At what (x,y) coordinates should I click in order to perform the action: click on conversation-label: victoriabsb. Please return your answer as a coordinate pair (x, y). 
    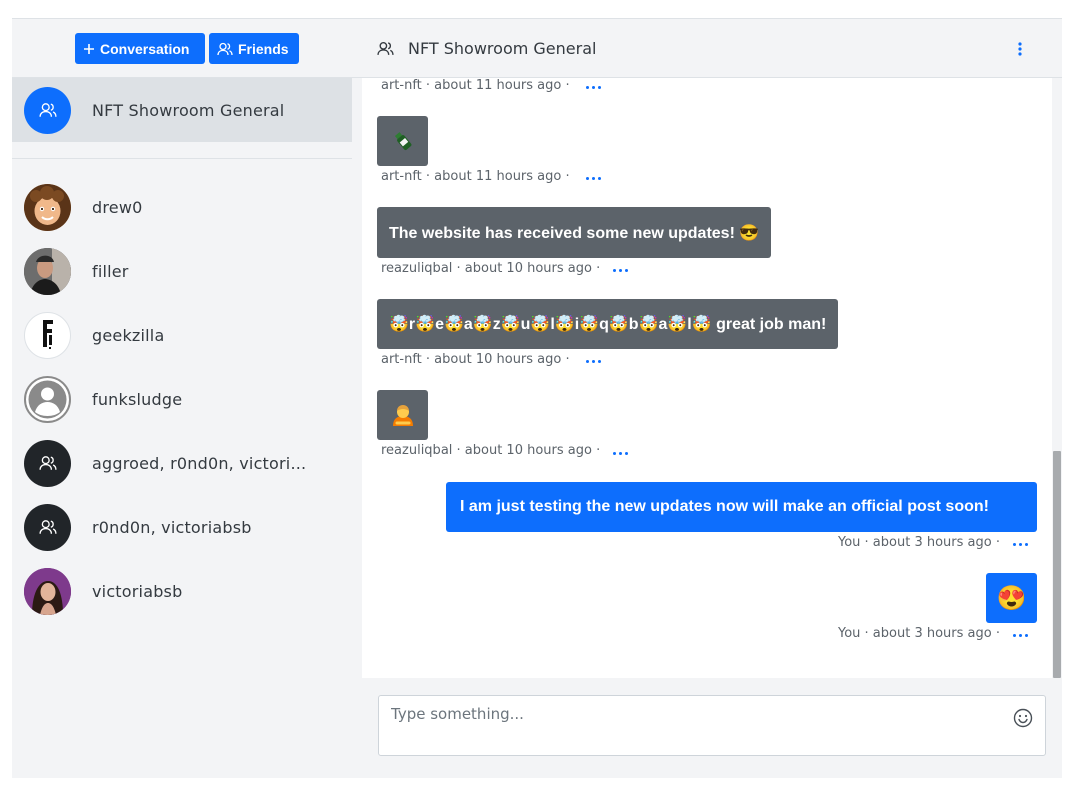
    Looking at the image, I should click on (137, 591).